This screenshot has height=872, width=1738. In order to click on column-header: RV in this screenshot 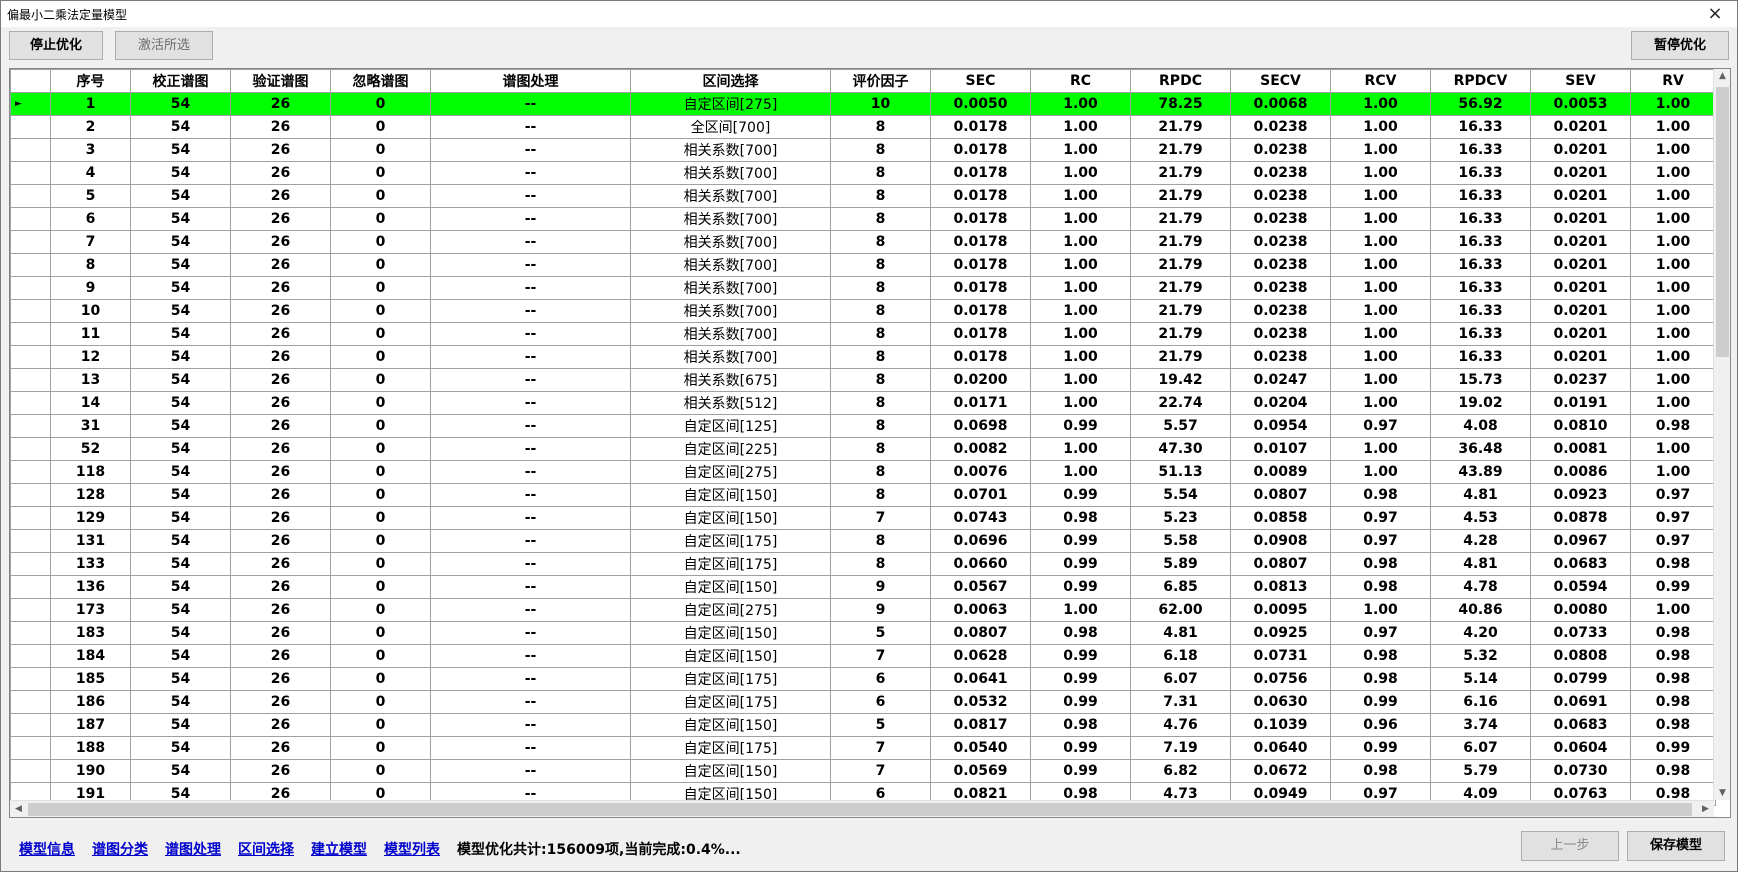, I will do `click(1673, 81)`.